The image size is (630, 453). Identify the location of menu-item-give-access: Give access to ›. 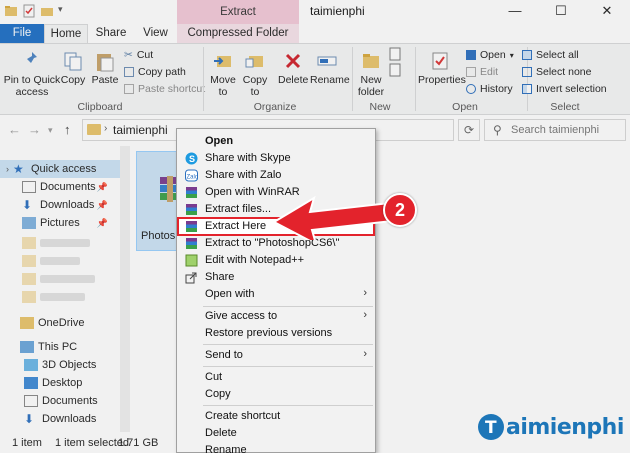
(276, 316).